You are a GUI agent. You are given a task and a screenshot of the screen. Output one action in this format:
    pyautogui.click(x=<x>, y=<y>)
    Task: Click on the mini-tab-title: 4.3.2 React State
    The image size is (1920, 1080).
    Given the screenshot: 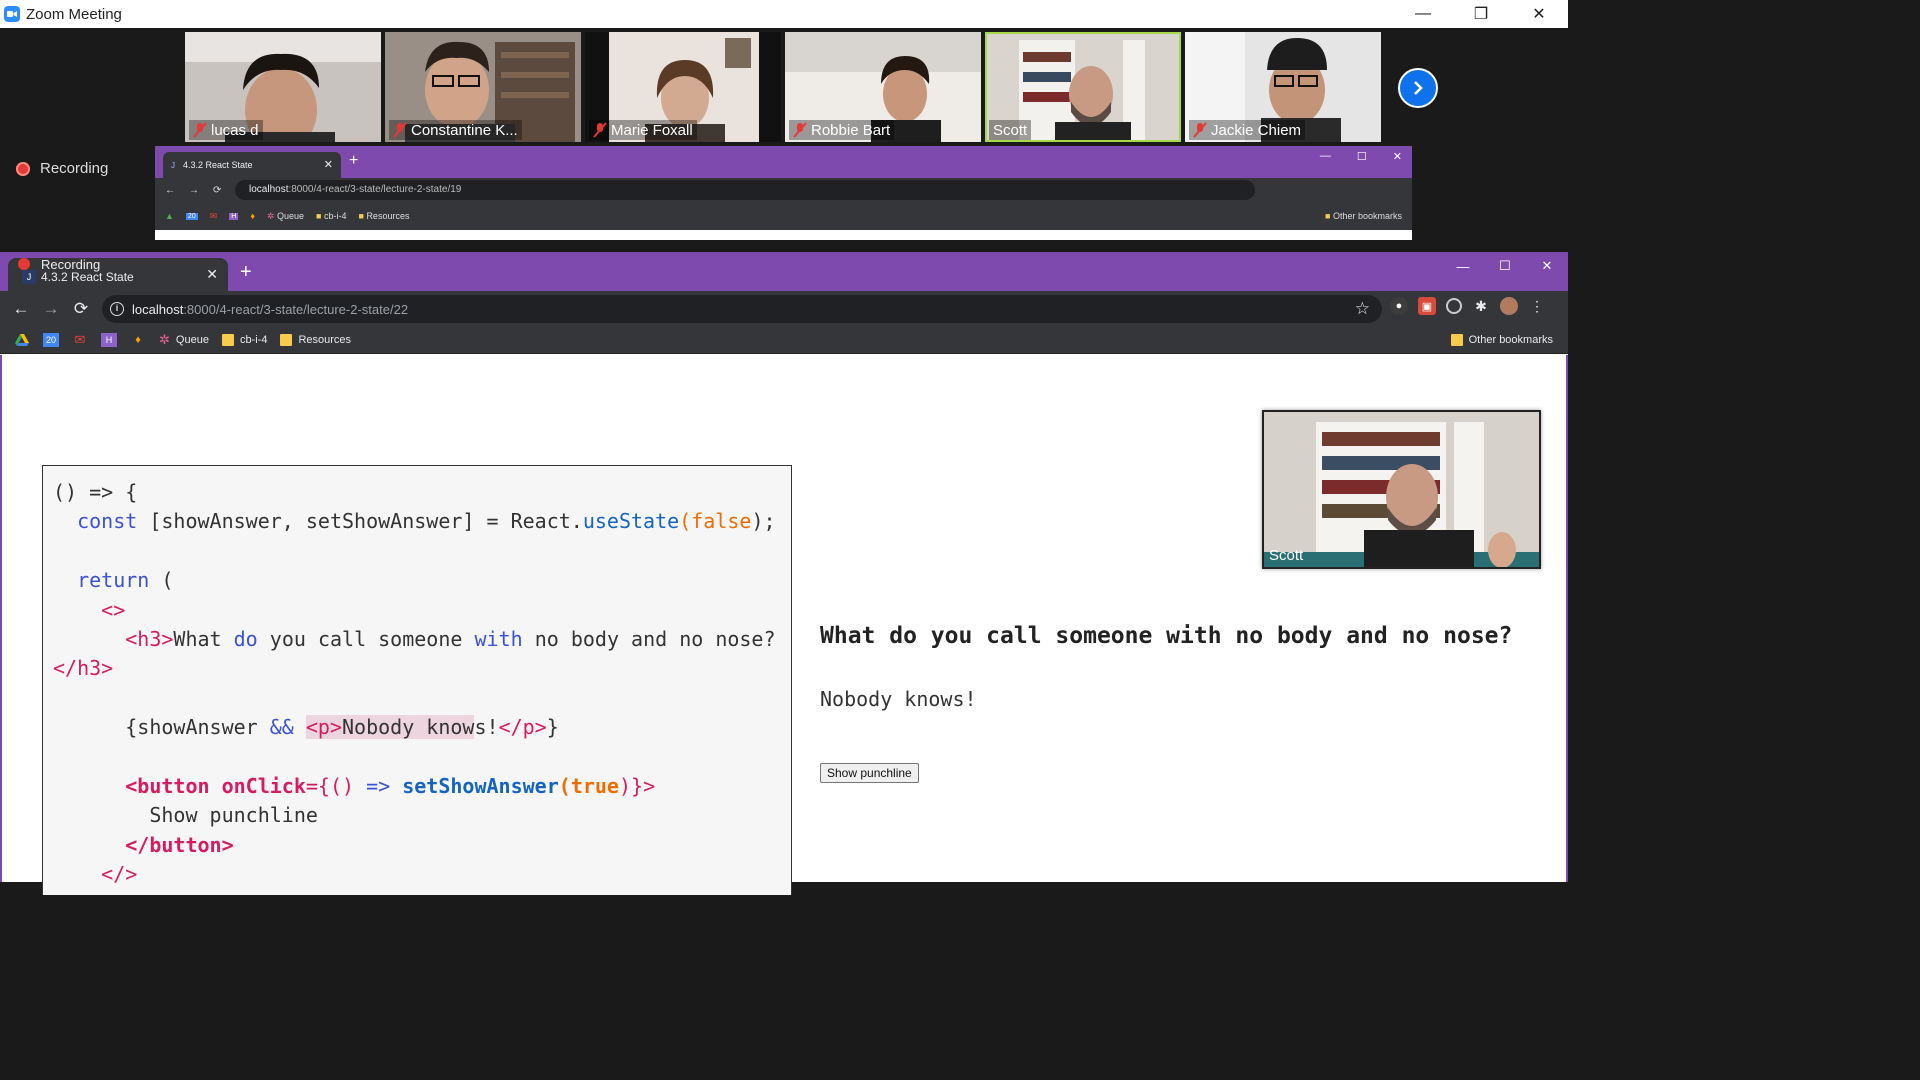 What is the action you would take?
    pyautogui.click(x=218, y=165)
    